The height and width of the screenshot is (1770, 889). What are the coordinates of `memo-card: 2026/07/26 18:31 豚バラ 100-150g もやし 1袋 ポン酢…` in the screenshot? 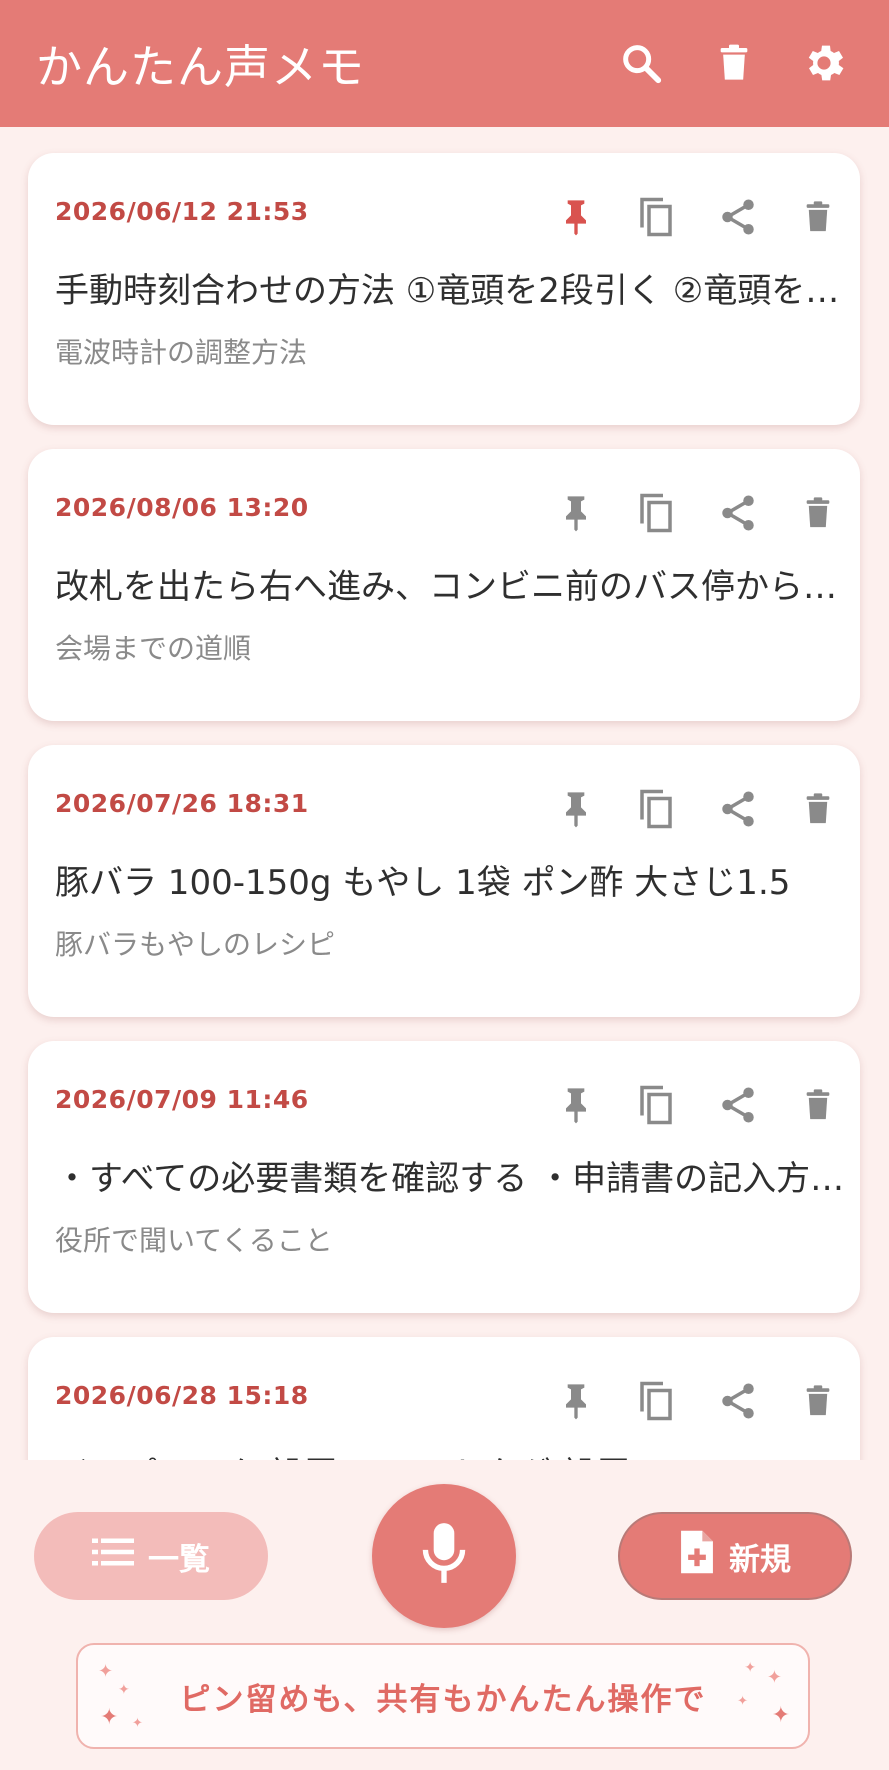 It's located at (444, 881).